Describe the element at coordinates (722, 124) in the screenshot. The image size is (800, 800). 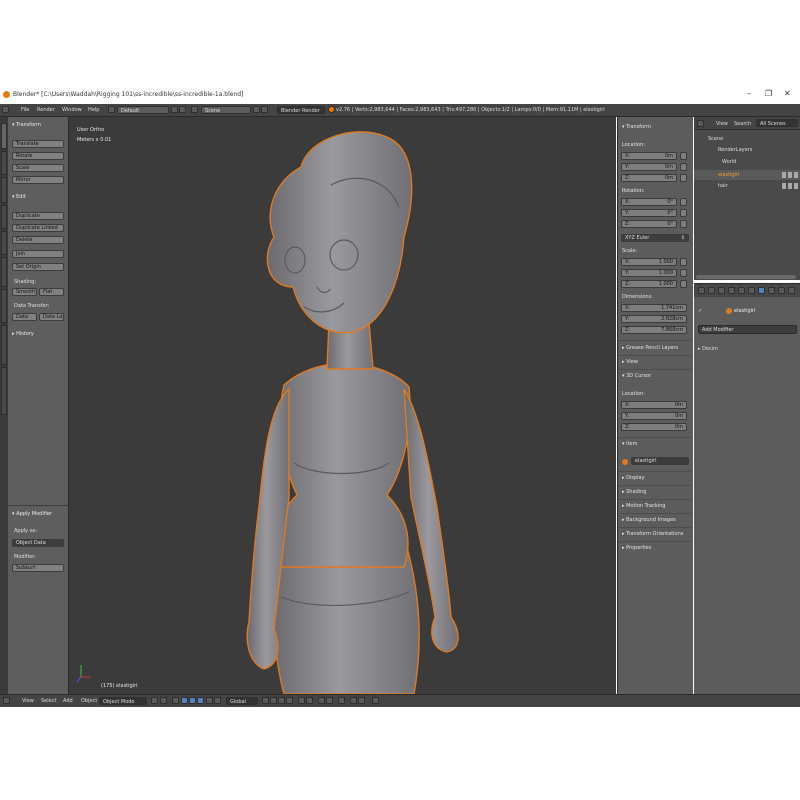
I see `outliner-view-menu: View` at that location.